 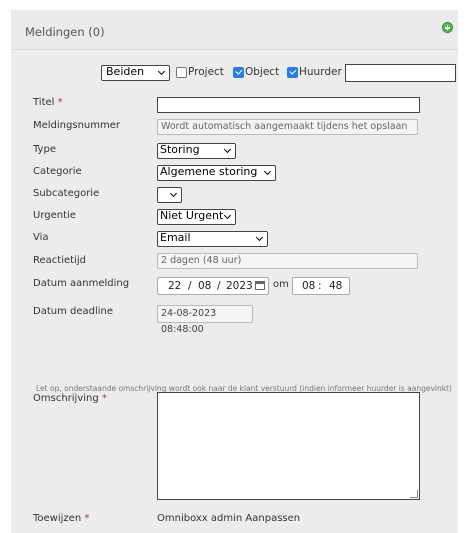 I want to click on time-sep: :, so click(x=320, y=286).